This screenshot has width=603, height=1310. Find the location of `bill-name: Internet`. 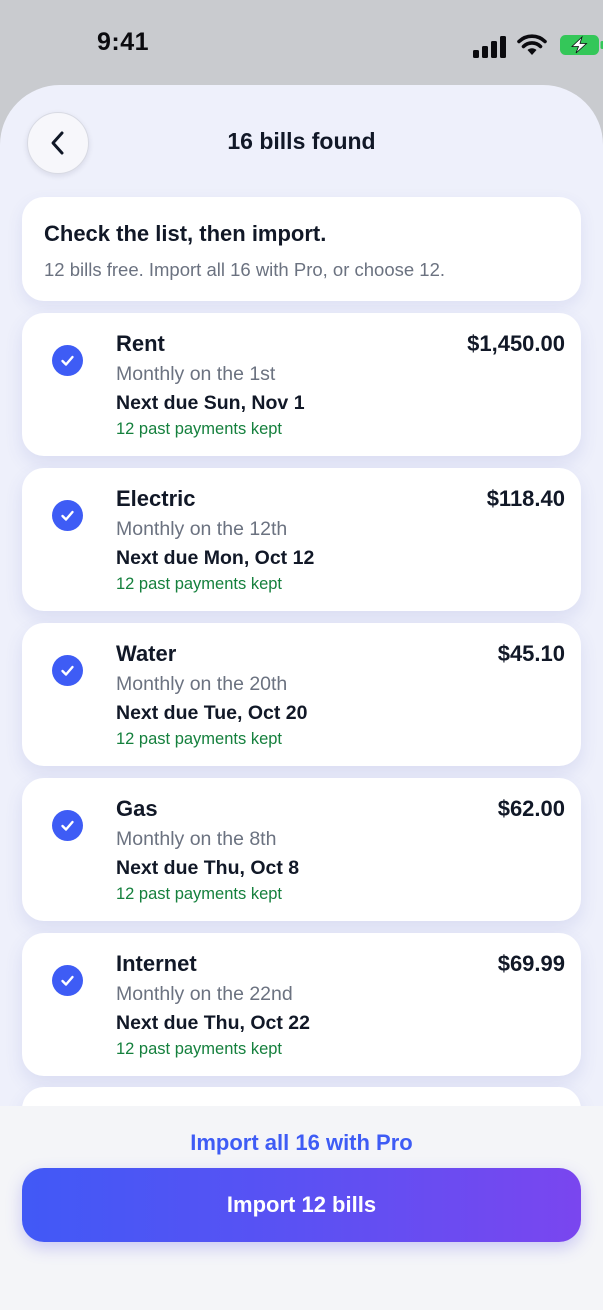

bill-name: Internet is located at coordinates (156, 963).